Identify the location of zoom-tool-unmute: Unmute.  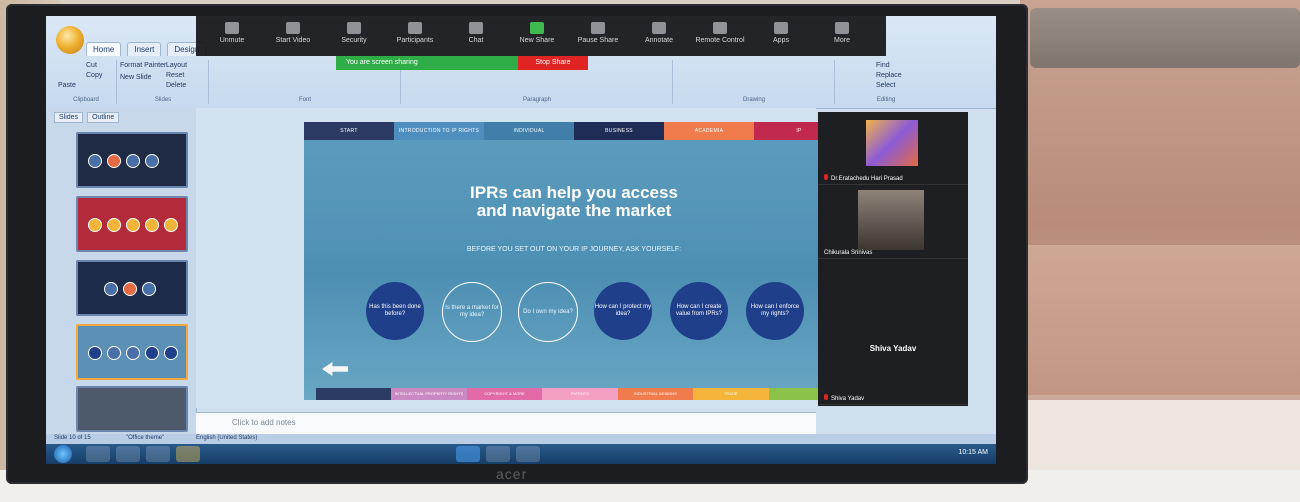
(232, 38).